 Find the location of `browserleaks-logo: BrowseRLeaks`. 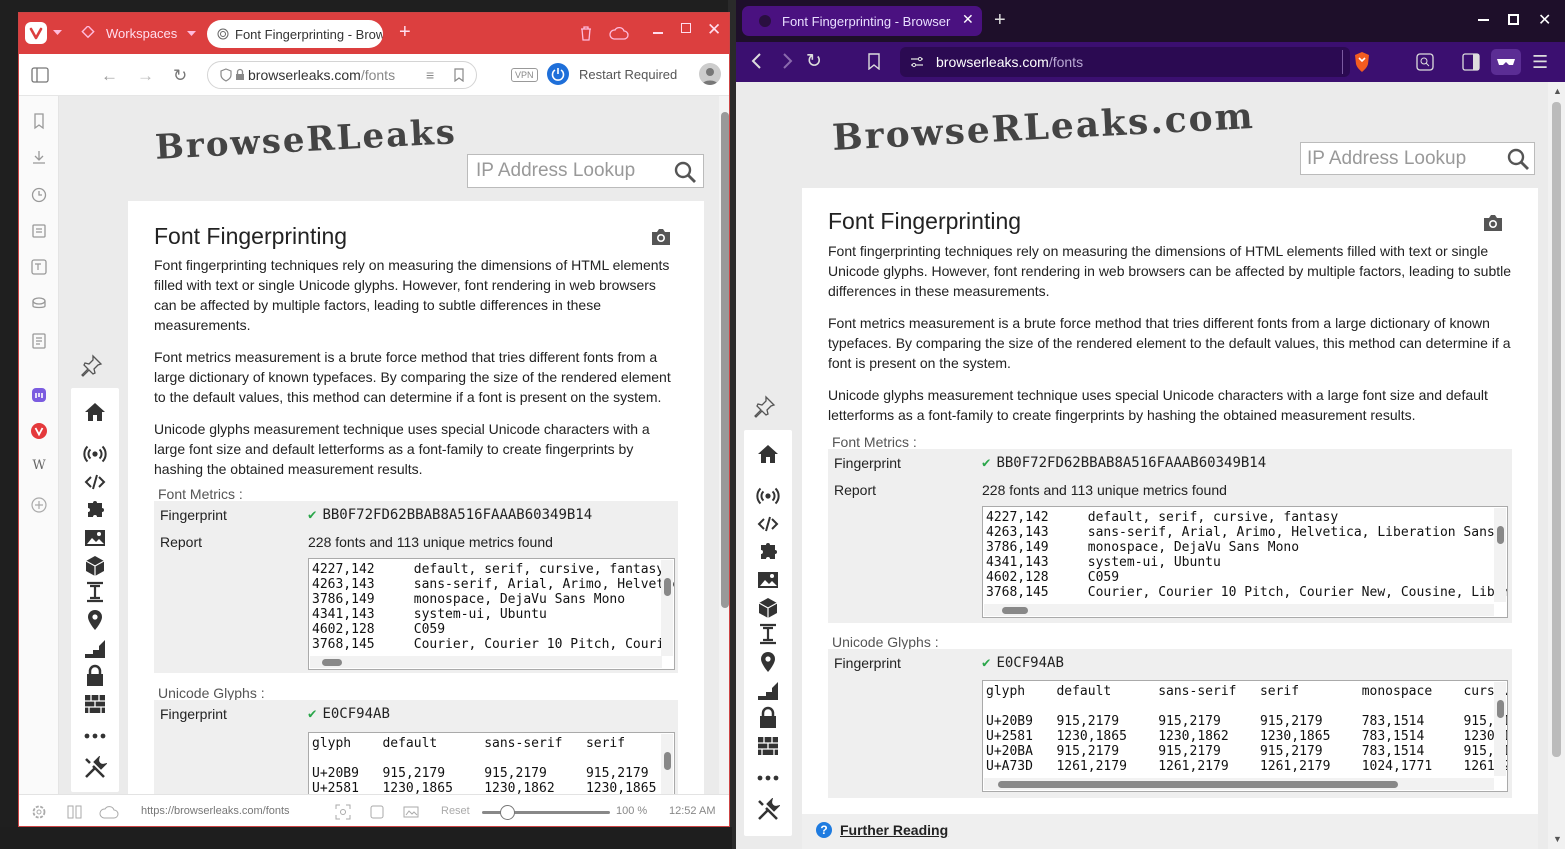

browserleaks-logo: BrowseRLeaks is located at coordinates (306, 140).